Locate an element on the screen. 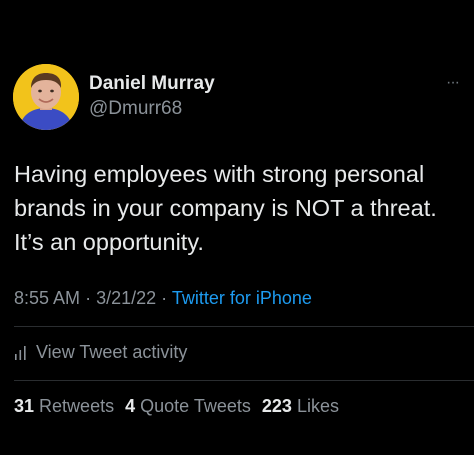 This screenshot has height=455, width=474. retweets-label: Retweets is located at coordinates (77, 406).